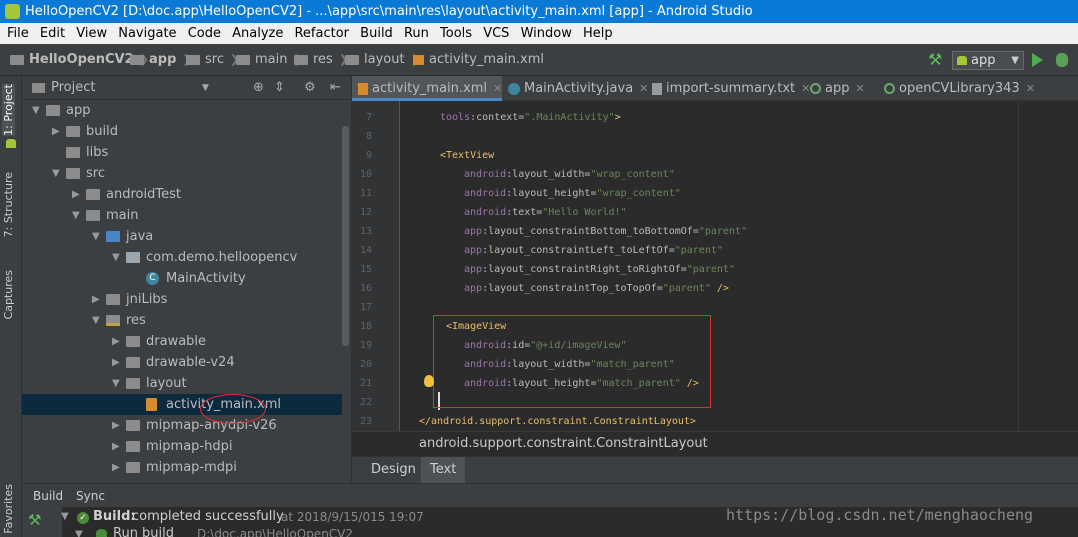 The width and height of the screenshot is (1078, 537). I want to click on tree-item-libs: libs, so click(182, 152).